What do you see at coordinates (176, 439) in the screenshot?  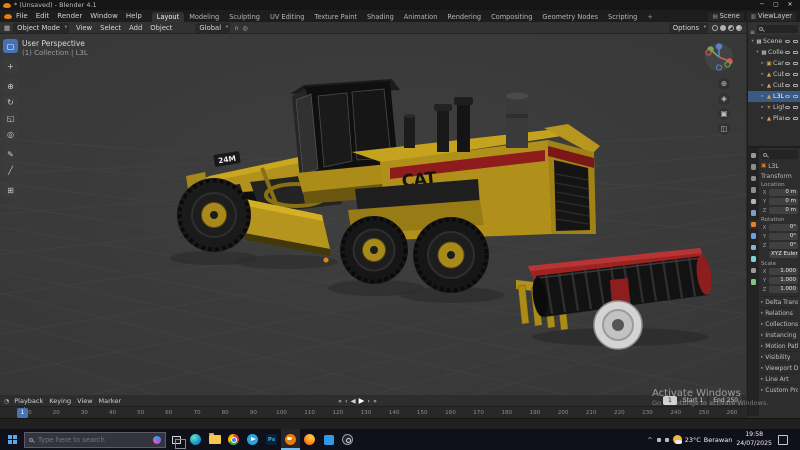 I see `task-view-button` at bounding box center [176, 439].